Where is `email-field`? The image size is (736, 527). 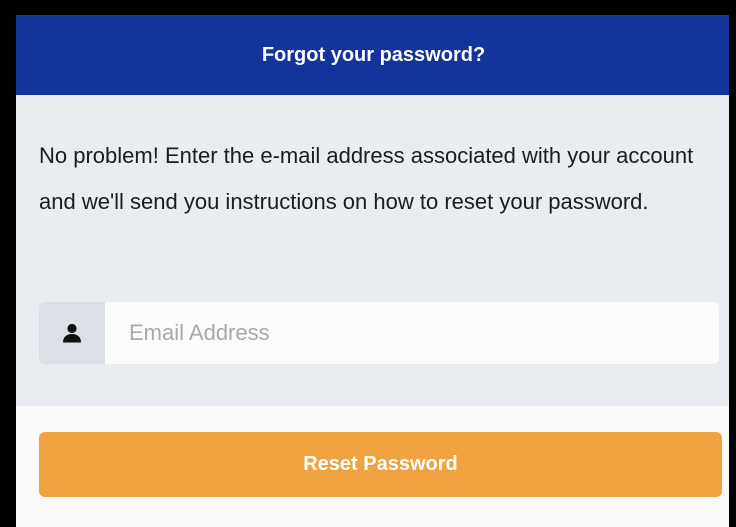
email-field is located at coordinates (412, 333).